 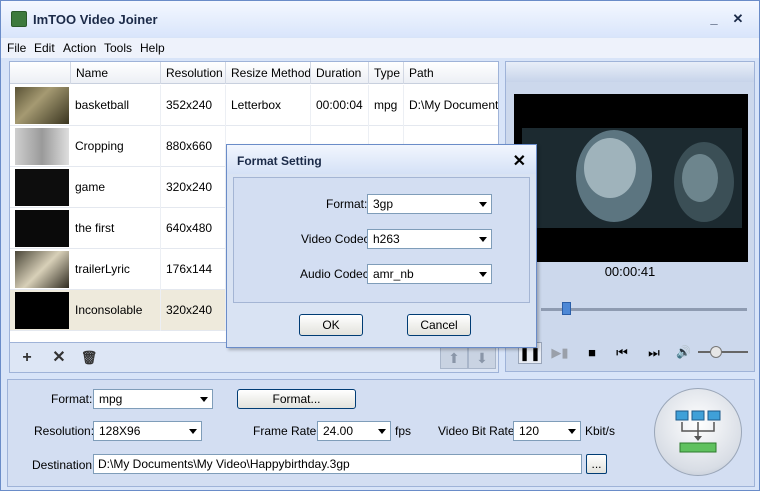 I want to click on dialog-close-icon: ✕, so click(x=519, y=161).